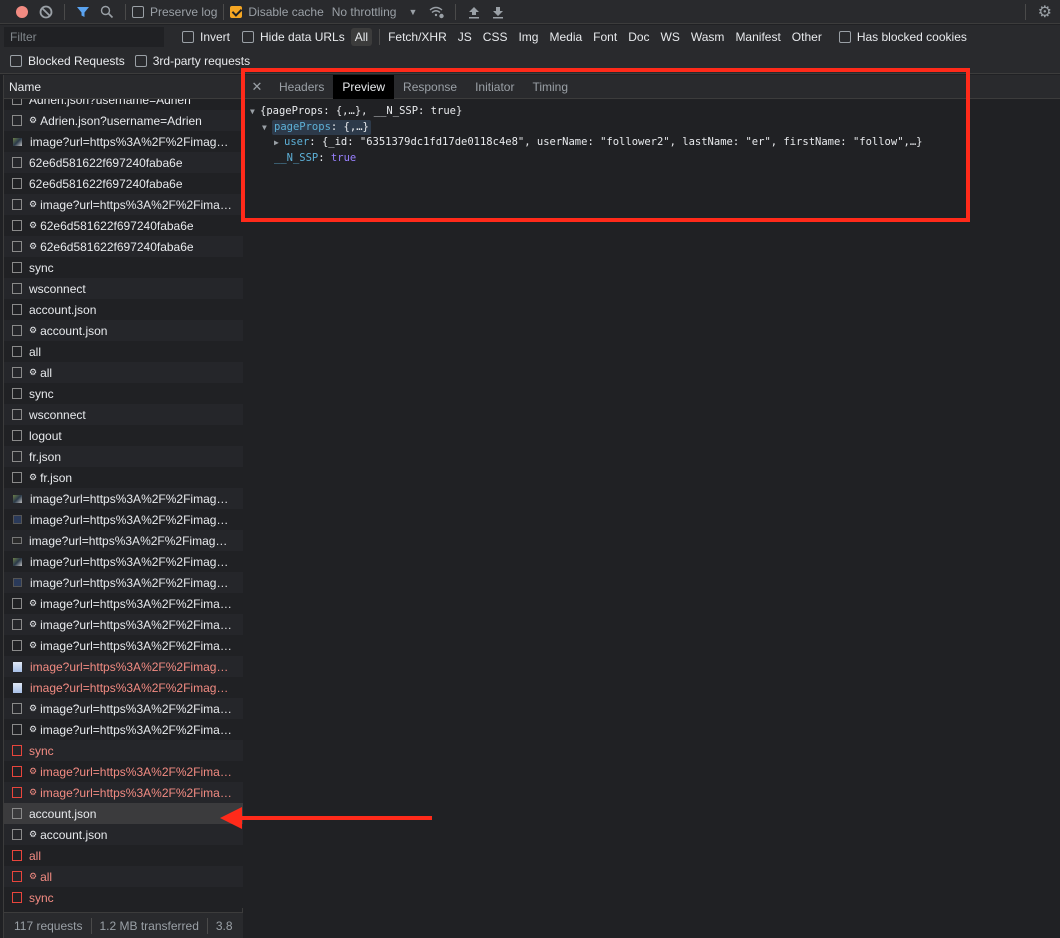 The height and width of the screenshot is (938, 1060). I want to click on search-button, so click(107, 12).